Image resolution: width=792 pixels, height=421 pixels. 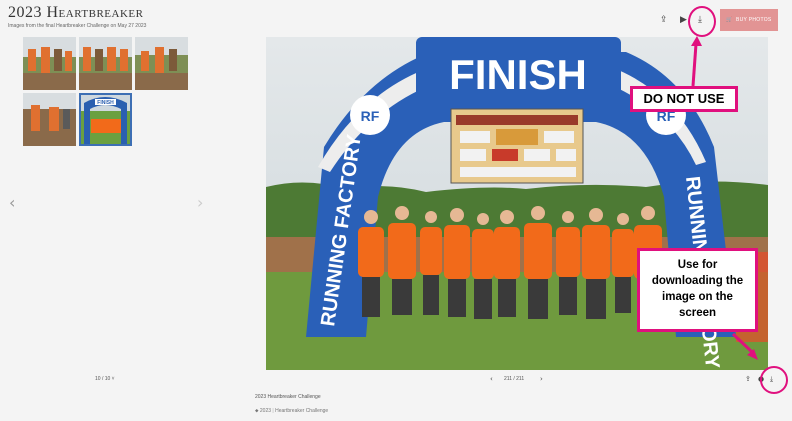 What do you see at coordinates (742, 343) in the screenshot?
I see `arrow-line-down` at bounding box center [742, 343].